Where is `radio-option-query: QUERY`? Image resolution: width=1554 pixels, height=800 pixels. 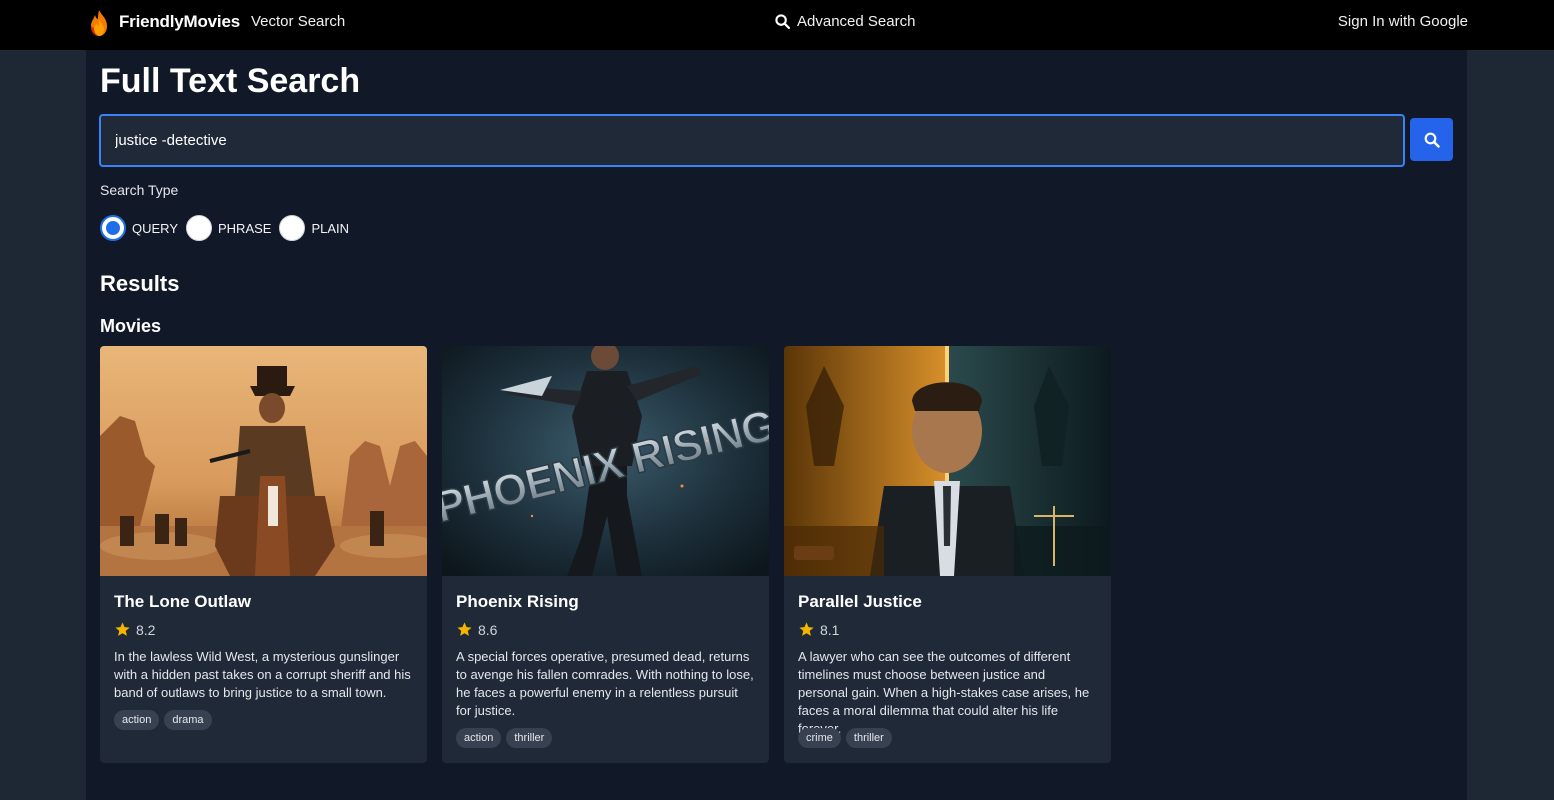 radio-option-query: QUERY is located at coordinates (139, 228).